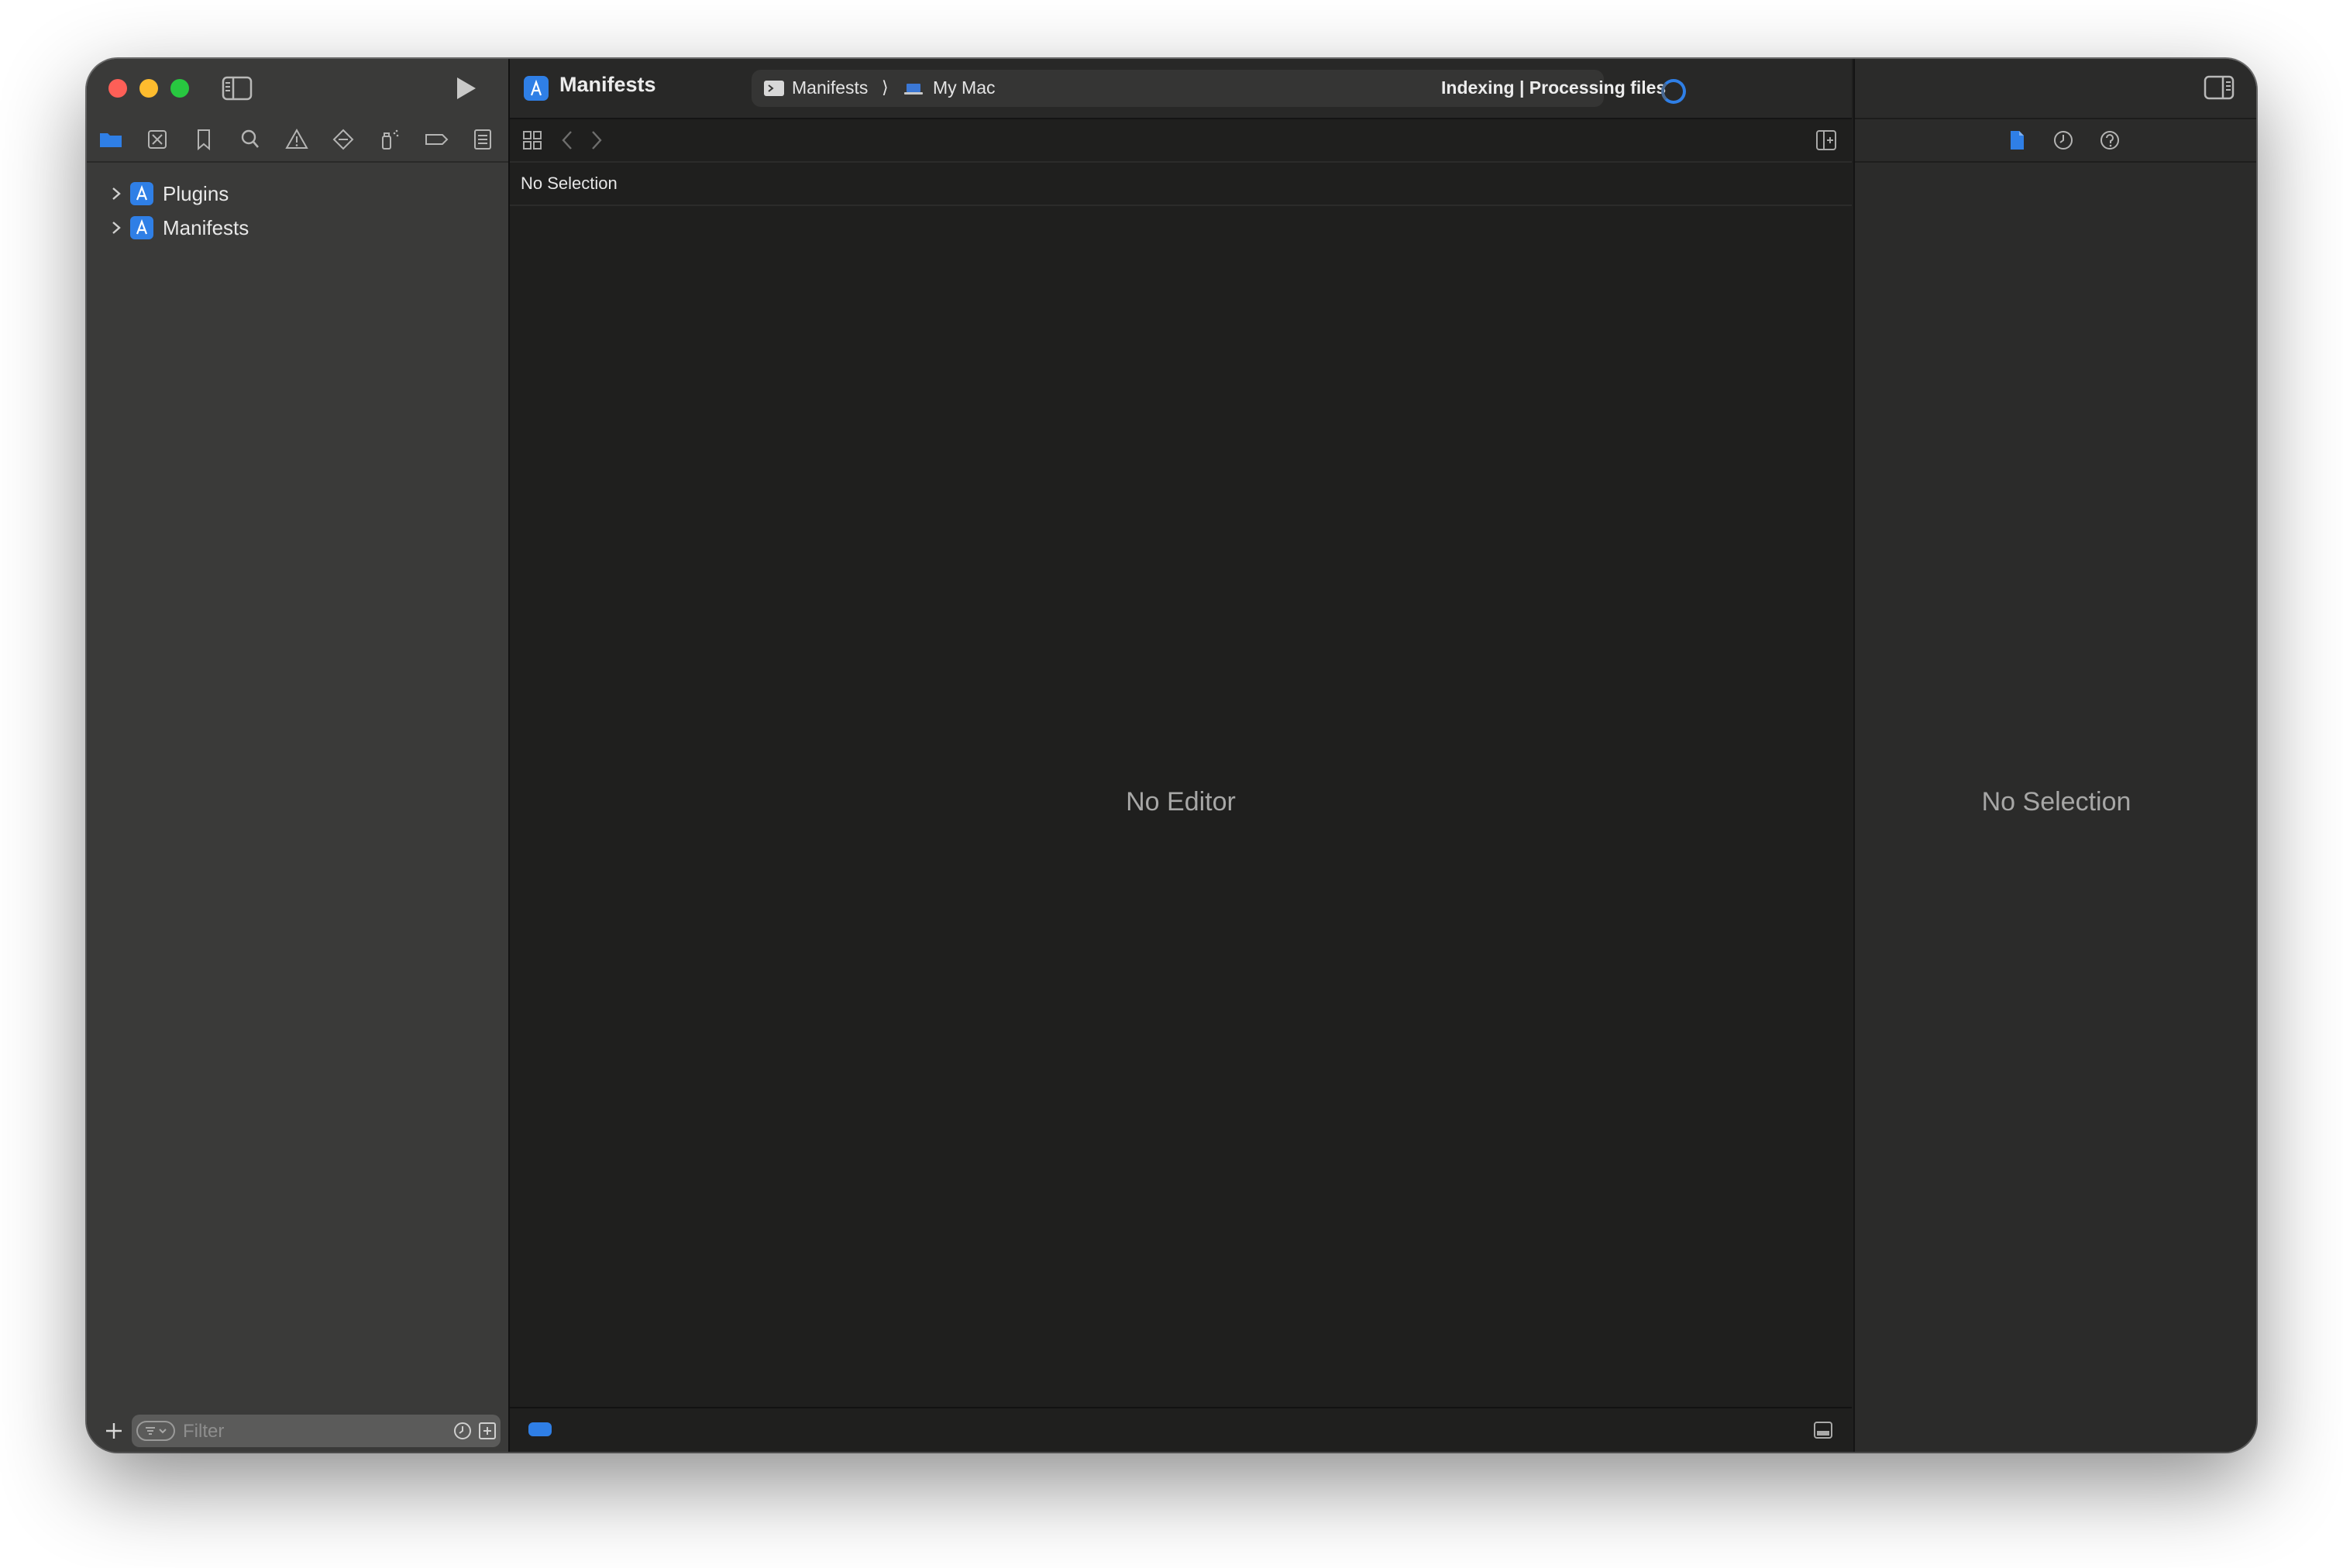  I want to click on help-question-icon, so click(2109, 140).